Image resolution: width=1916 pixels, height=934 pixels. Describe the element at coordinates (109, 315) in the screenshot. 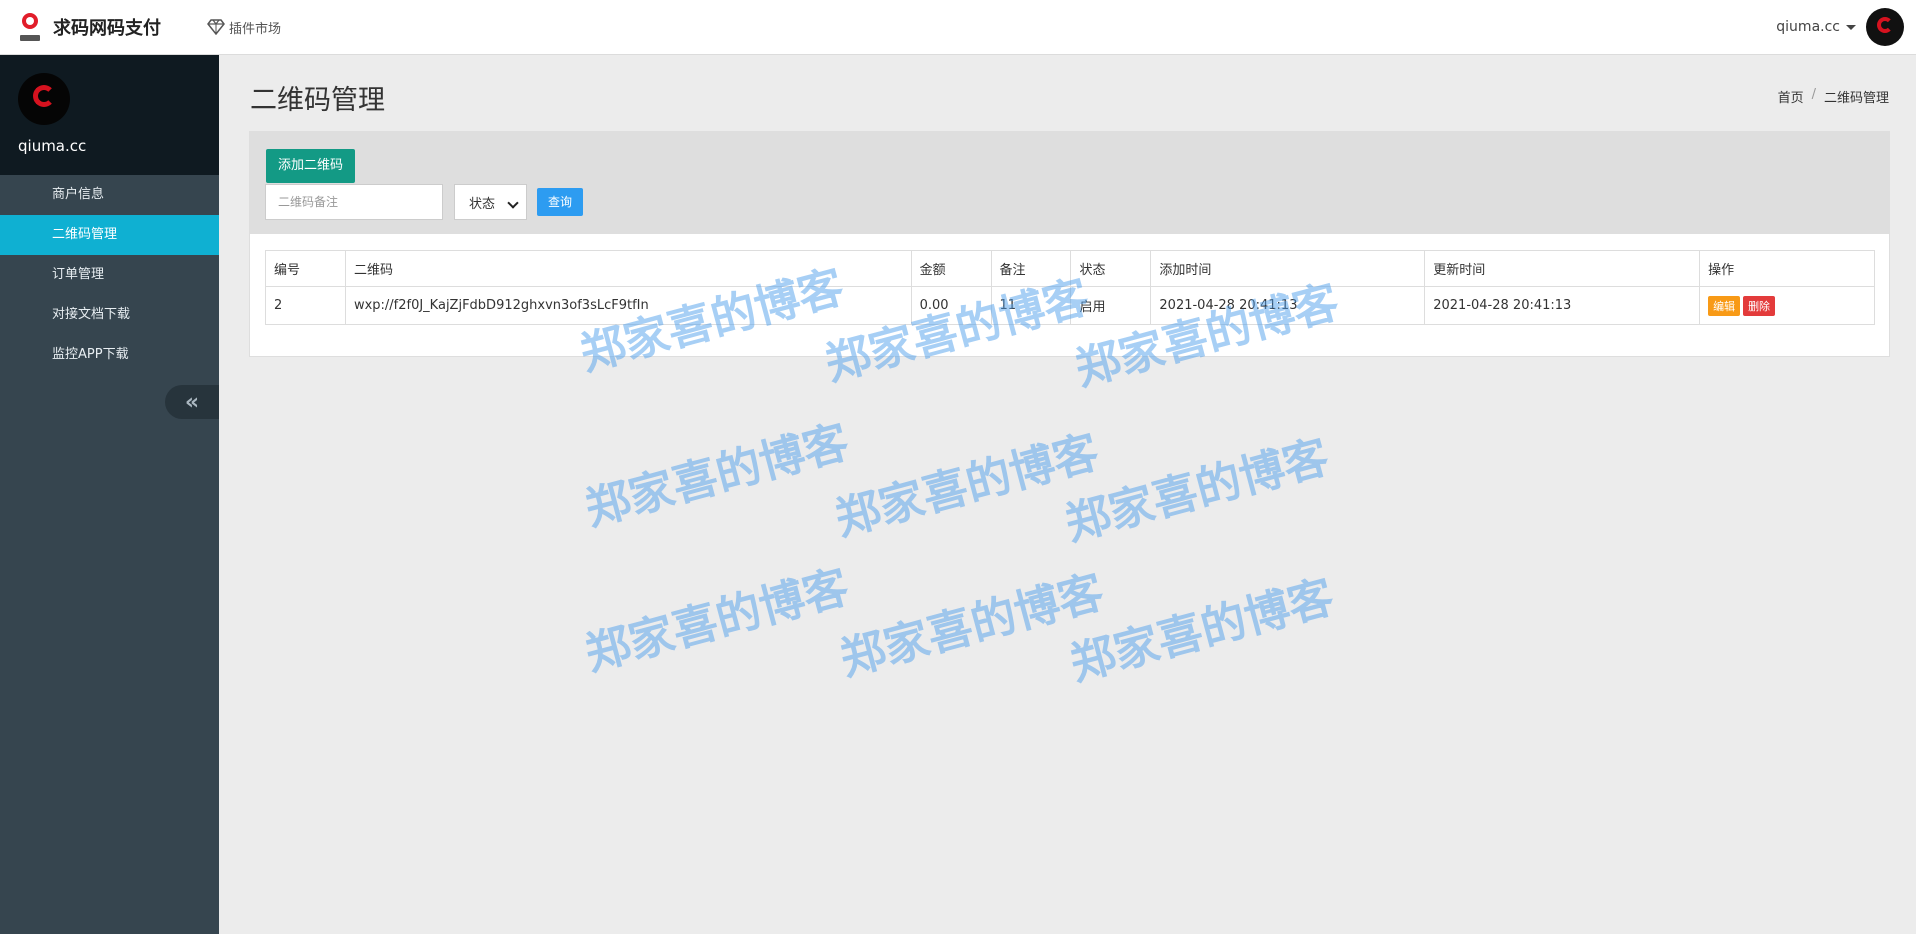

I see `sidebar-item-api-doc-download: 对接文档下载` at that location.